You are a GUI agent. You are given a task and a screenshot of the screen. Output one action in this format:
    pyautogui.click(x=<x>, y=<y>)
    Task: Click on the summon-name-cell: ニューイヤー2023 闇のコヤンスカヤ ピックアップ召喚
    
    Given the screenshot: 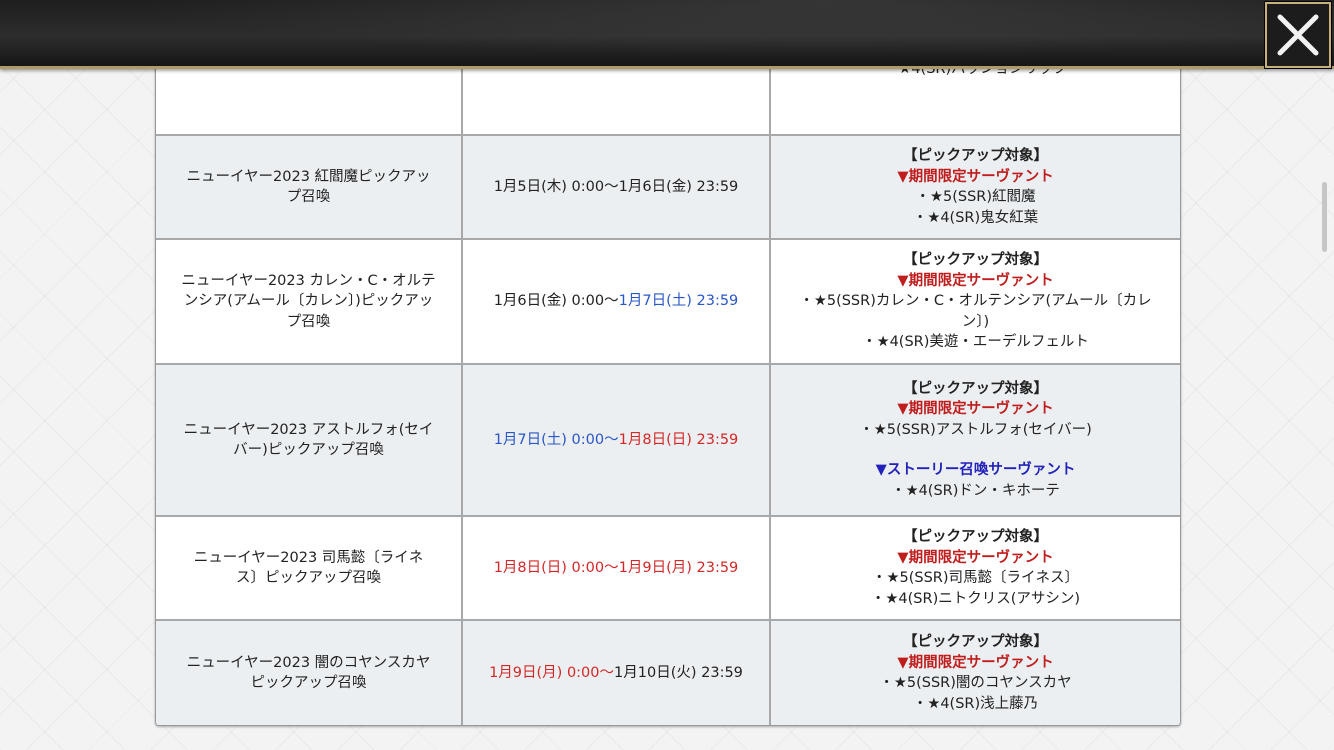 What is the action you would take?
    pyautogui.click(x=309, y=673)
    